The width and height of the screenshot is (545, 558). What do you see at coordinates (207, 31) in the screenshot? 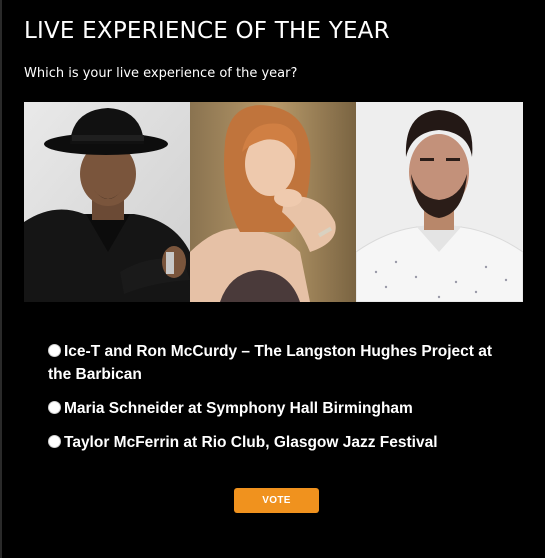
I see `poll-title: LIVE EXPERIENCE OF THE YEAR` at bounding box center [207, 31].